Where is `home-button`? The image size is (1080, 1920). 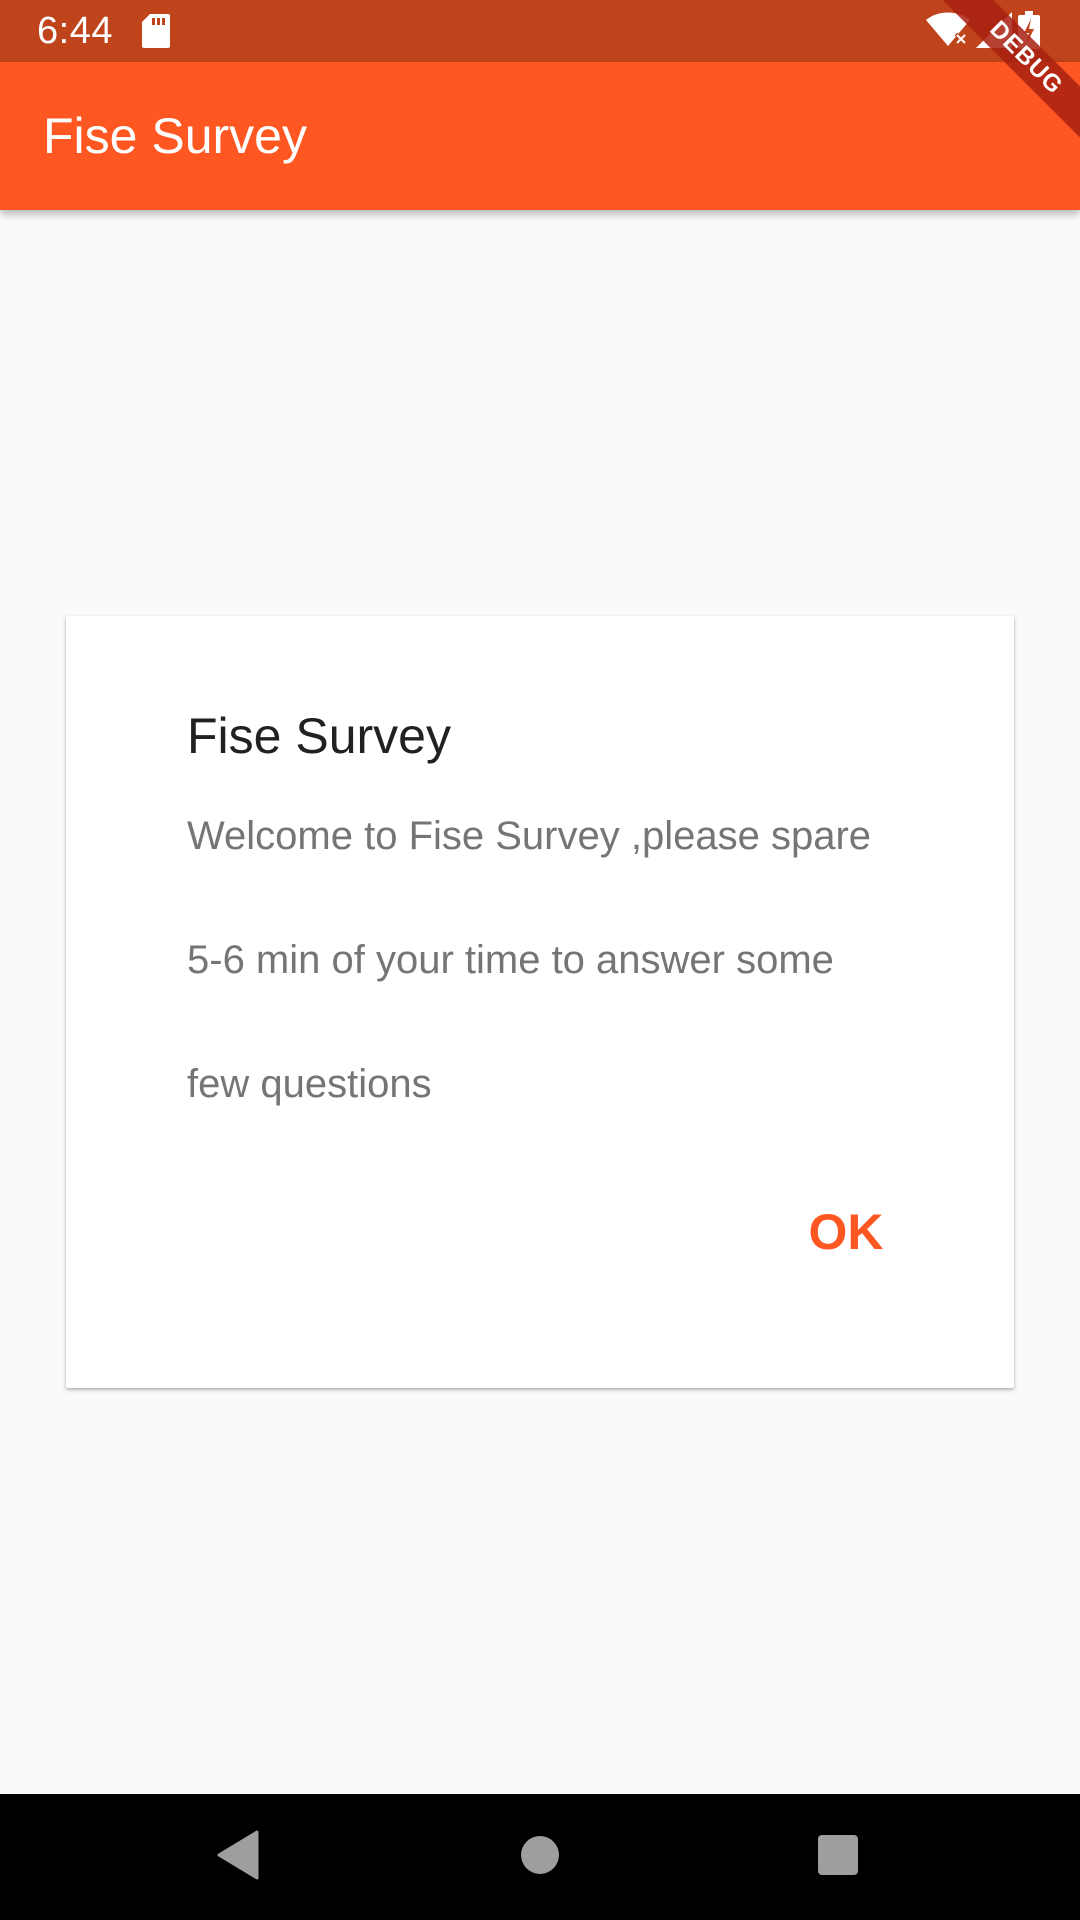 home-button is located at coordinates (540, 1857).